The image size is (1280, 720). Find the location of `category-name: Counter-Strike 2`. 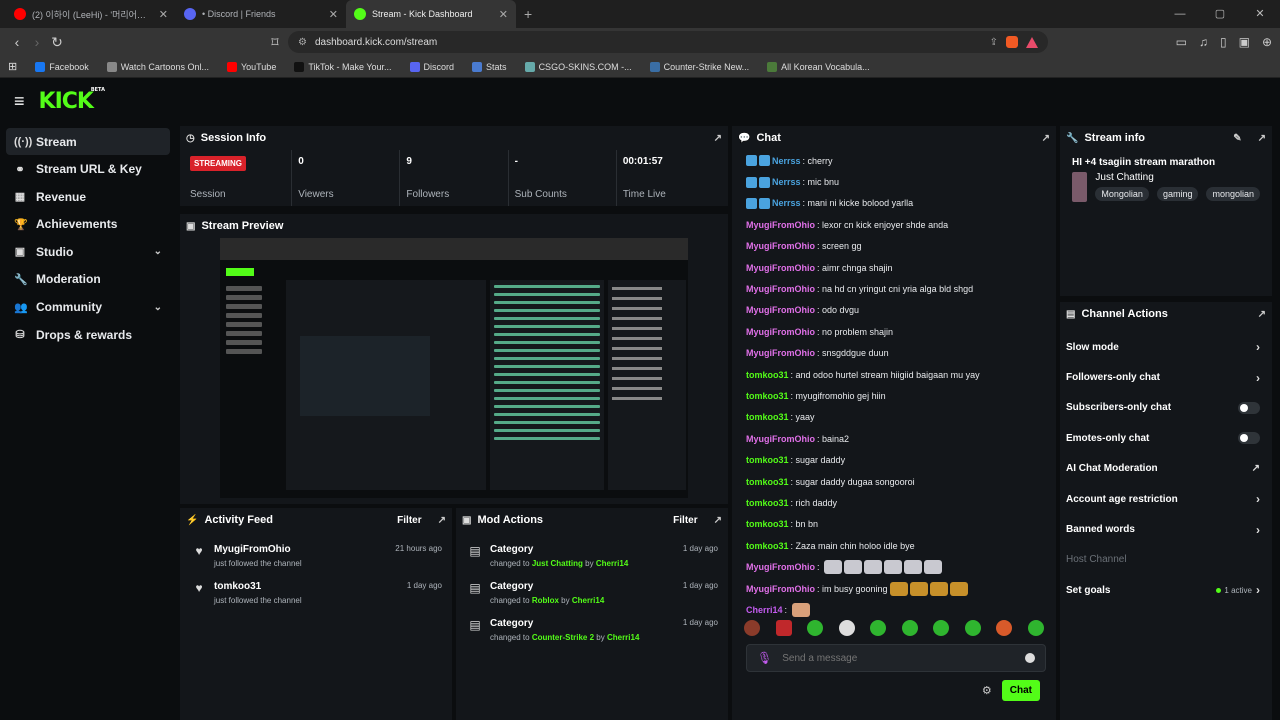

category-name: Counter-Strike 2 is located at coordinates (563, 637).